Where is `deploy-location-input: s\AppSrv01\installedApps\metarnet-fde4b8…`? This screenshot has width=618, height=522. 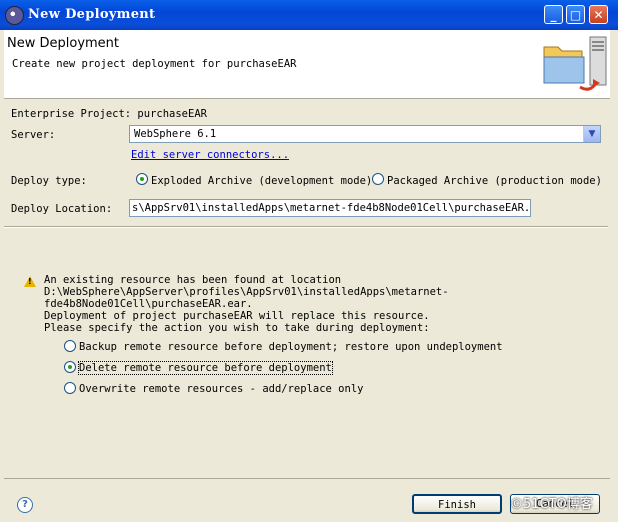
deploy-location-input: s\AppSrv01\installedApps\metarnet-fde4b8… is located at coordinates (330, 208).